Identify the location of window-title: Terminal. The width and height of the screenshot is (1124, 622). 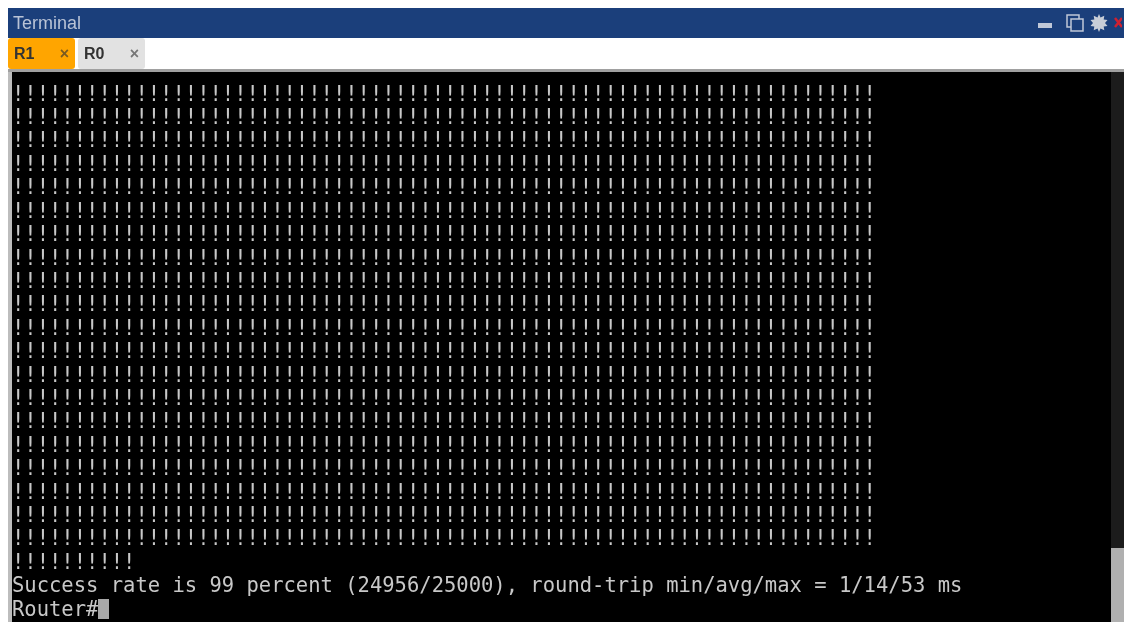
(47, 23).